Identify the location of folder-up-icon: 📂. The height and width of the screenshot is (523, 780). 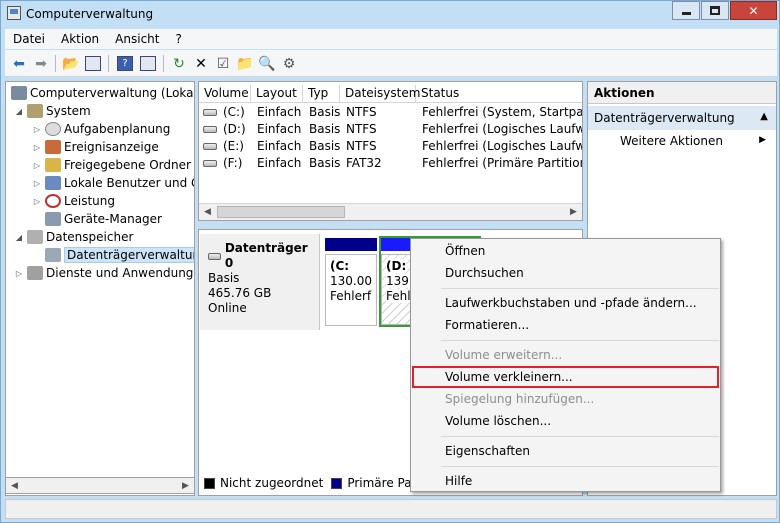
(71, 63).